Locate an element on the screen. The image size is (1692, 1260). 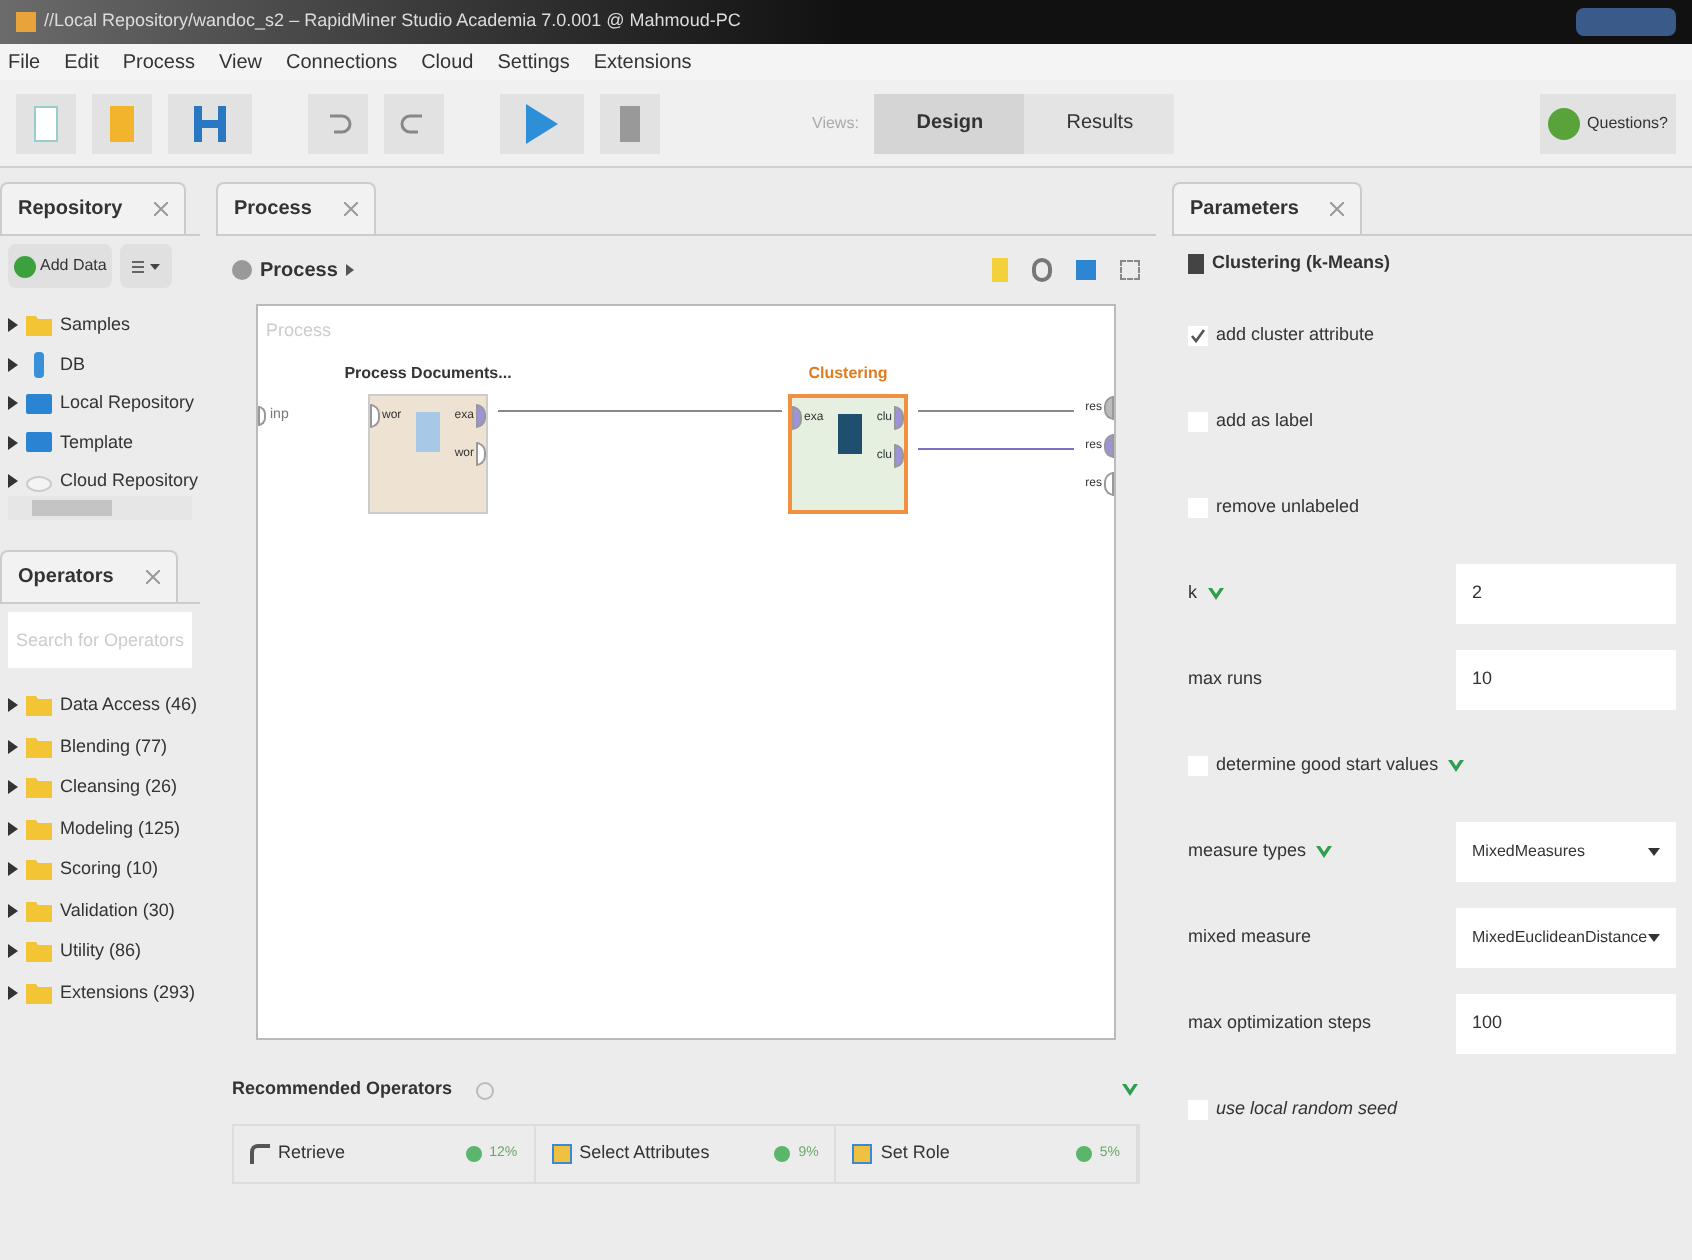
dropdown: MixedEuclideanDistance is located at coordinates (1566, 937).